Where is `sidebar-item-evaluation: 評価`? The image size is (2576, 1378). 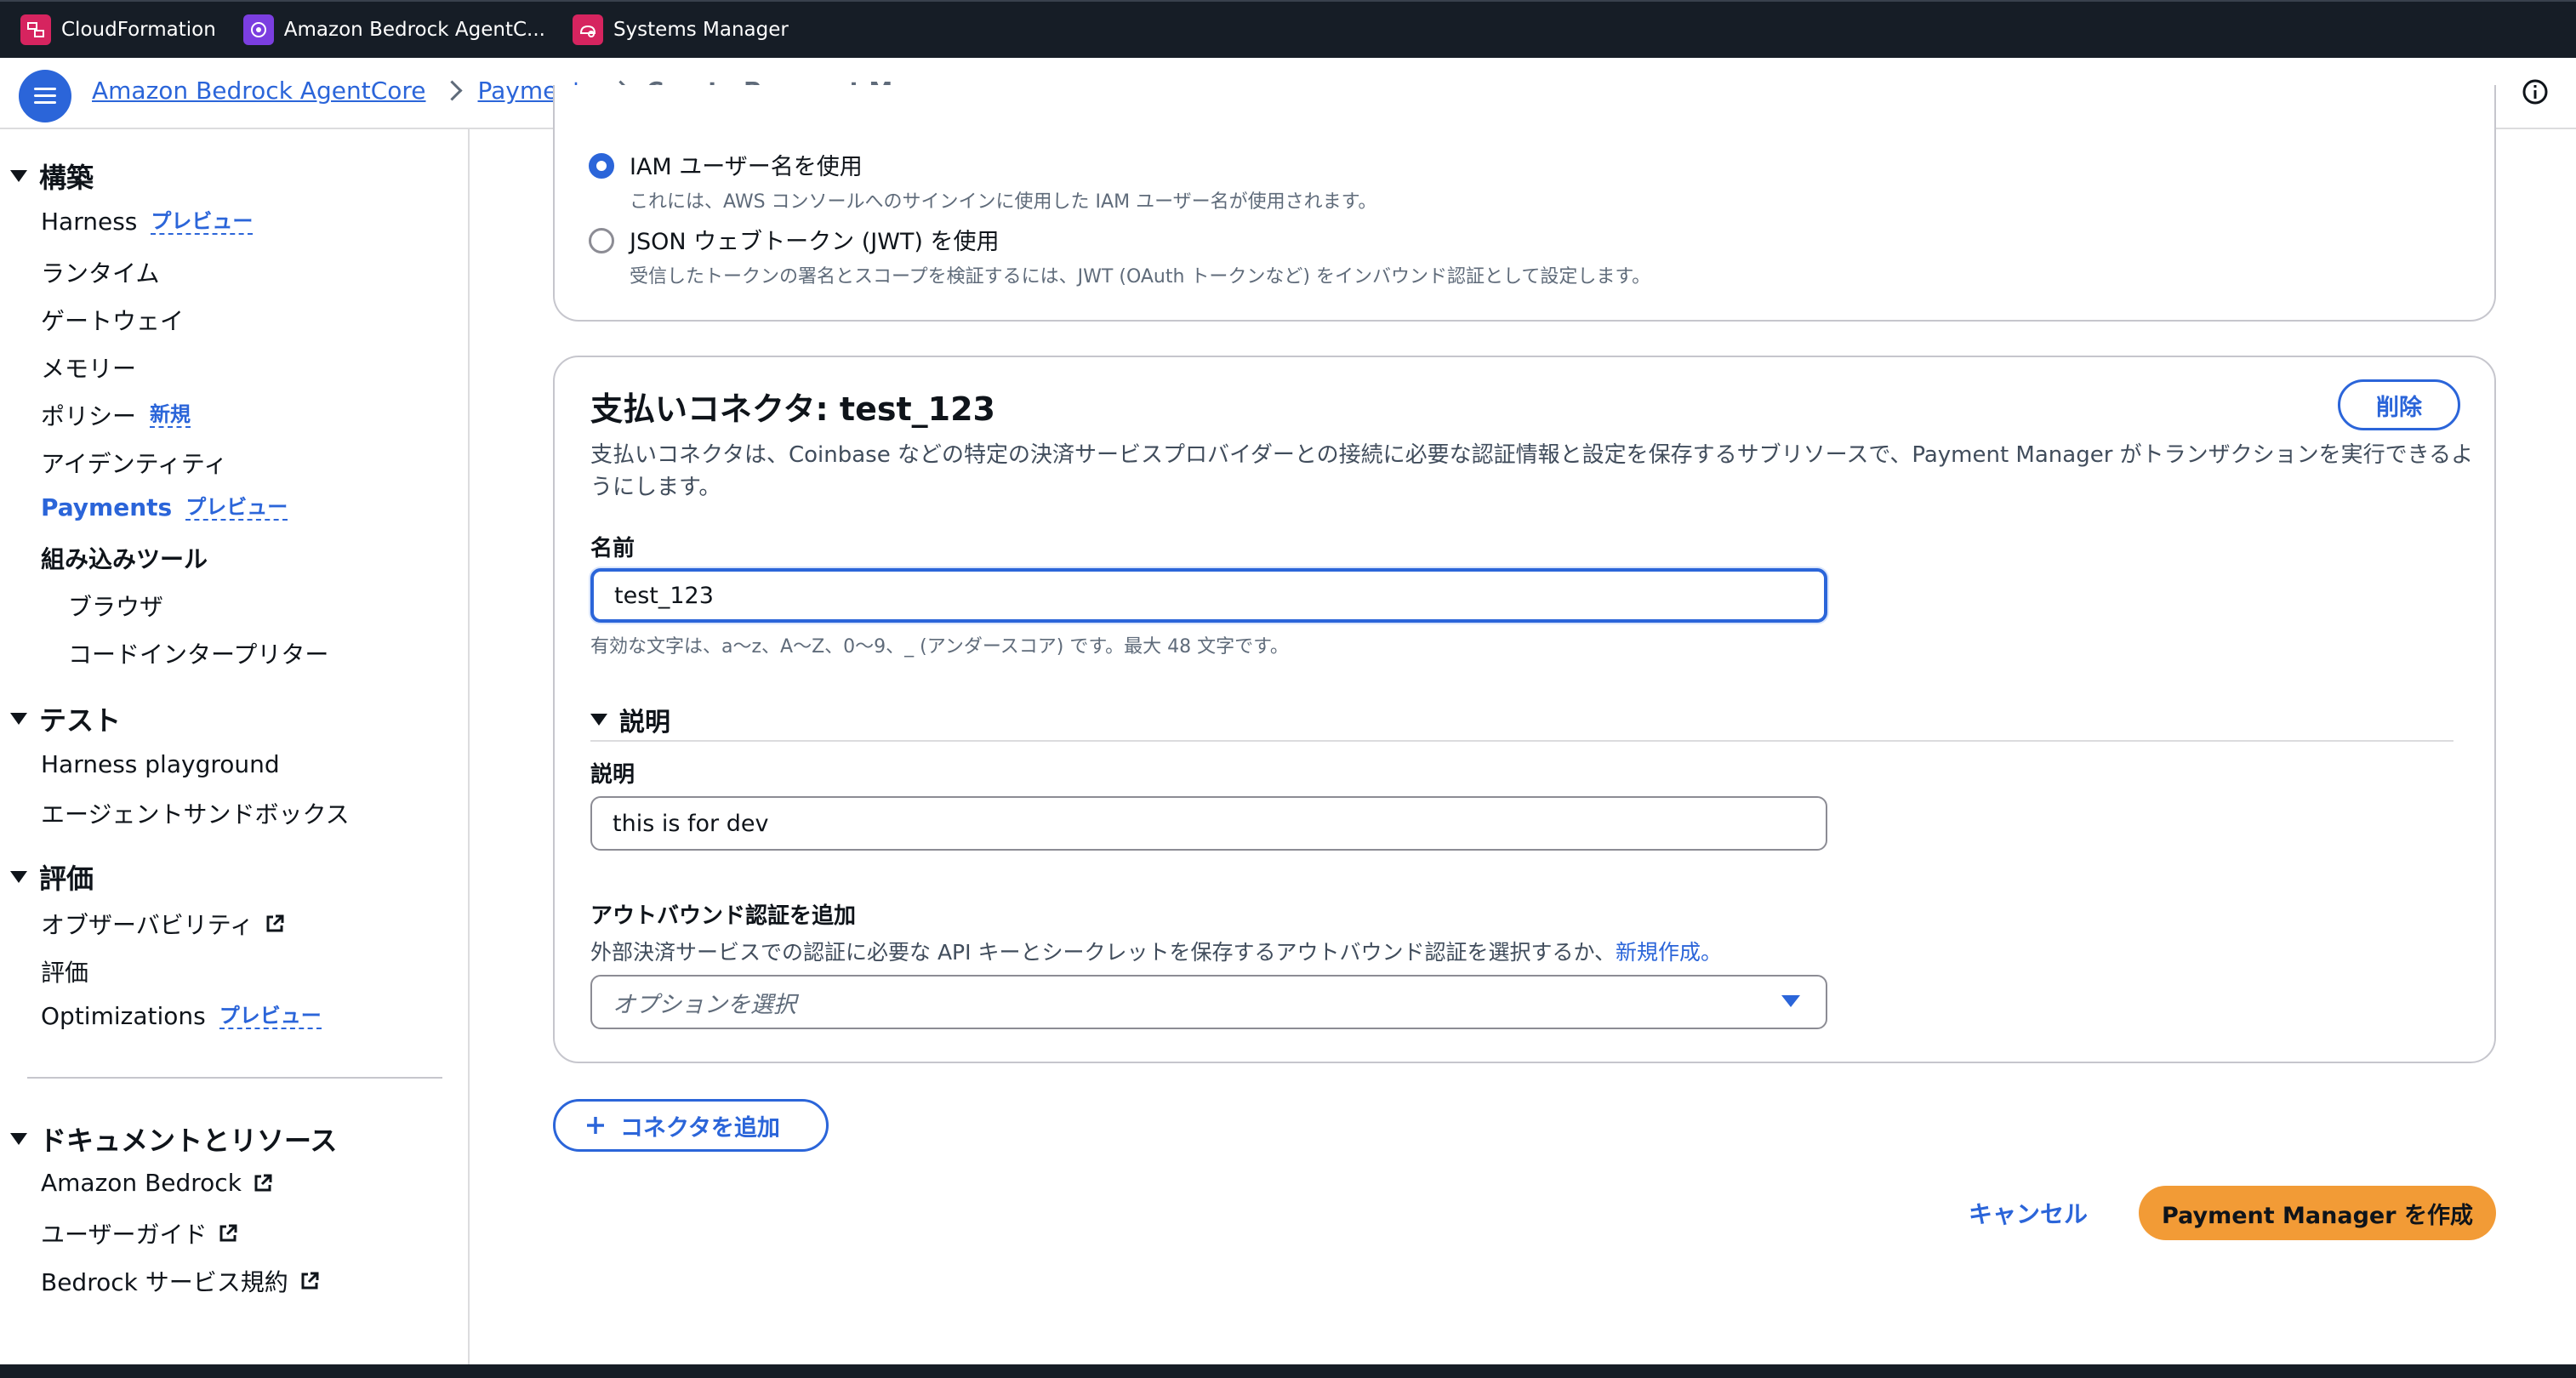 sidebar-item-evaluation: 評価 is located at coordinates (65, 971).